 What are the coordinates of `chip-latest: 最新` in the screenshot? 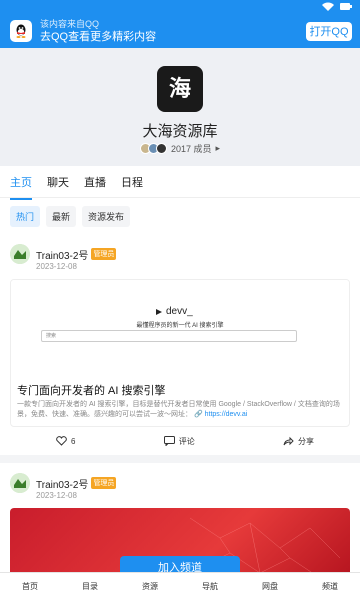 It's located at (61, 216).